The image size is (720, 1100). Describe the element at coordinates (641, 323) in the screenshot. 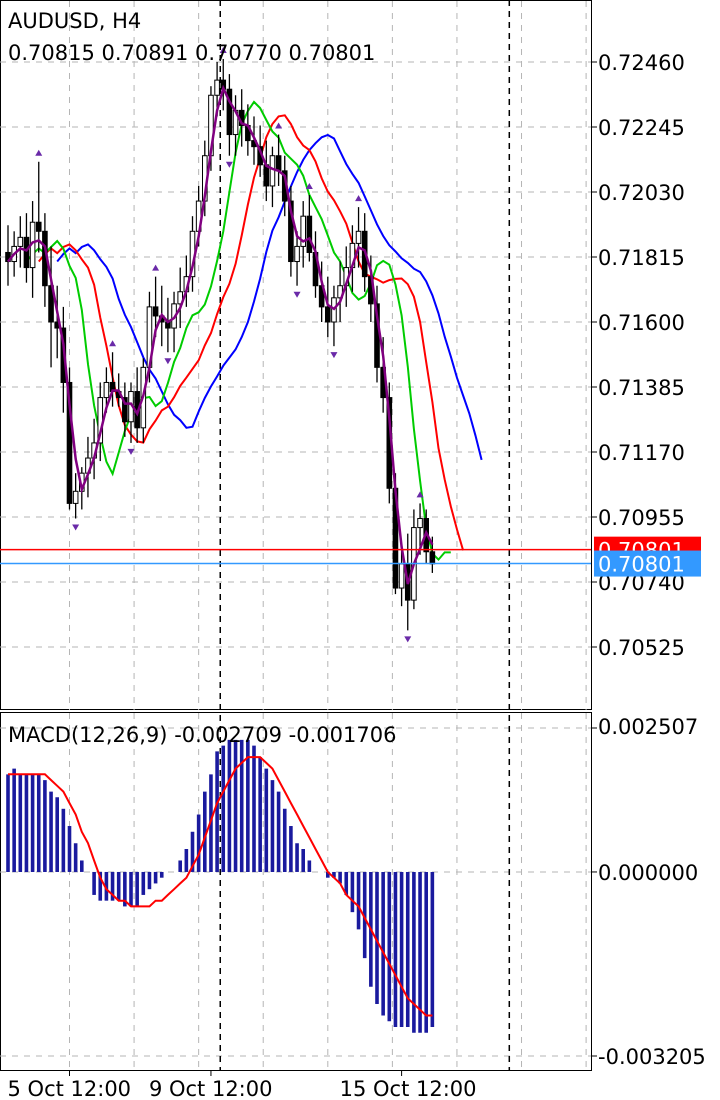

I see `y-tick-label: 0.71600` at that location.